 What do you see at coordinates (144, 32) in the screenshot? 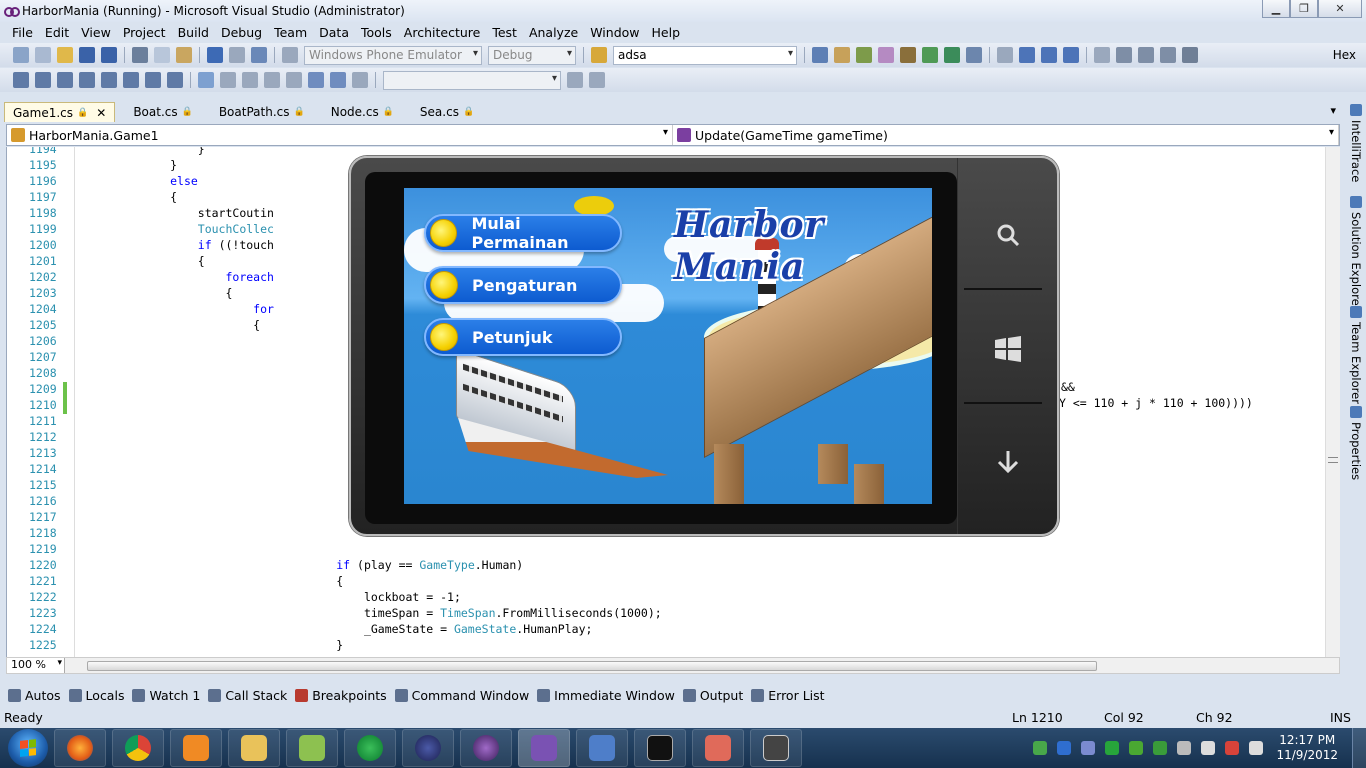
I see `menu-project: Project` at bounding box center [144, 32].